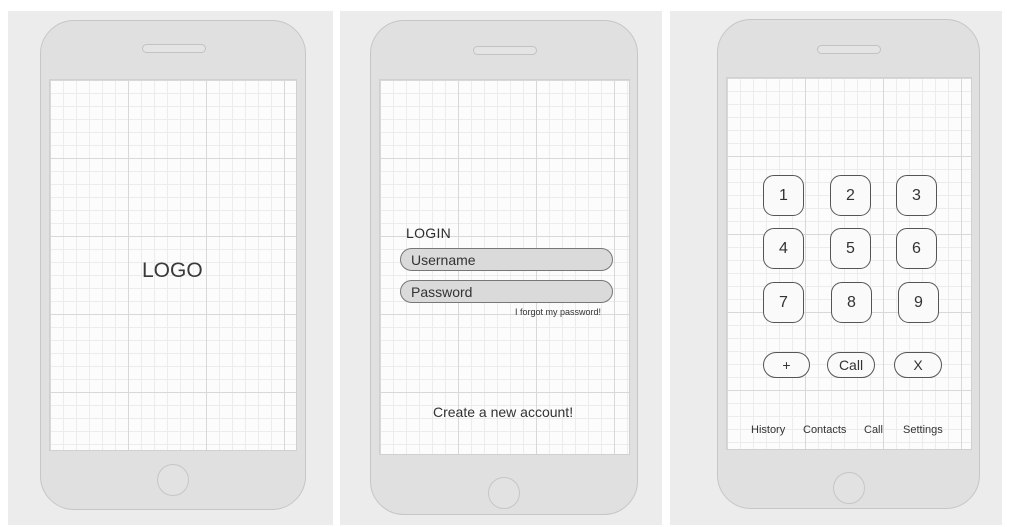  Describe the element at coordinates (851, 302) in the screenshot. I see `dial-key-8: 8` at that location.